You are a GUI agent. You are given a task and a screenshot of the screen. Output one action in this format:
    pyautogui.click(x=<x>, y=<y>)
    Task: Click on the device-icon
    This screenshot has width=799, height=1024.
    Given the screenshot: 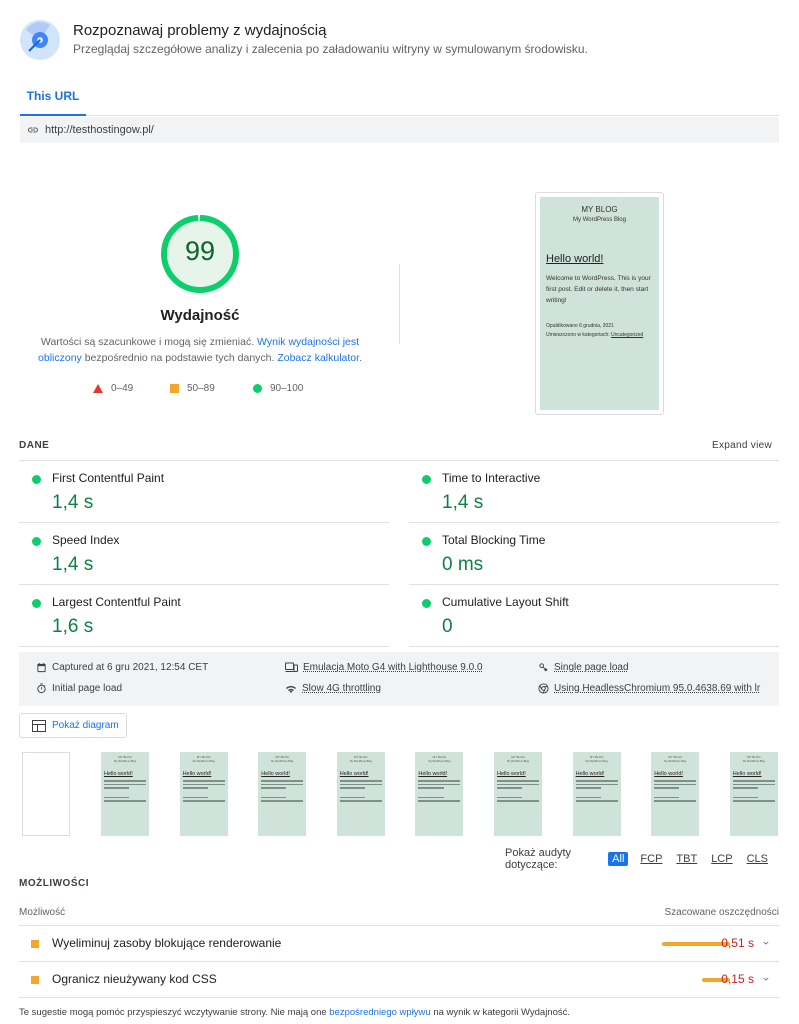 What is the action you would take?
    pyautogui.click(x=291, y=667)
    